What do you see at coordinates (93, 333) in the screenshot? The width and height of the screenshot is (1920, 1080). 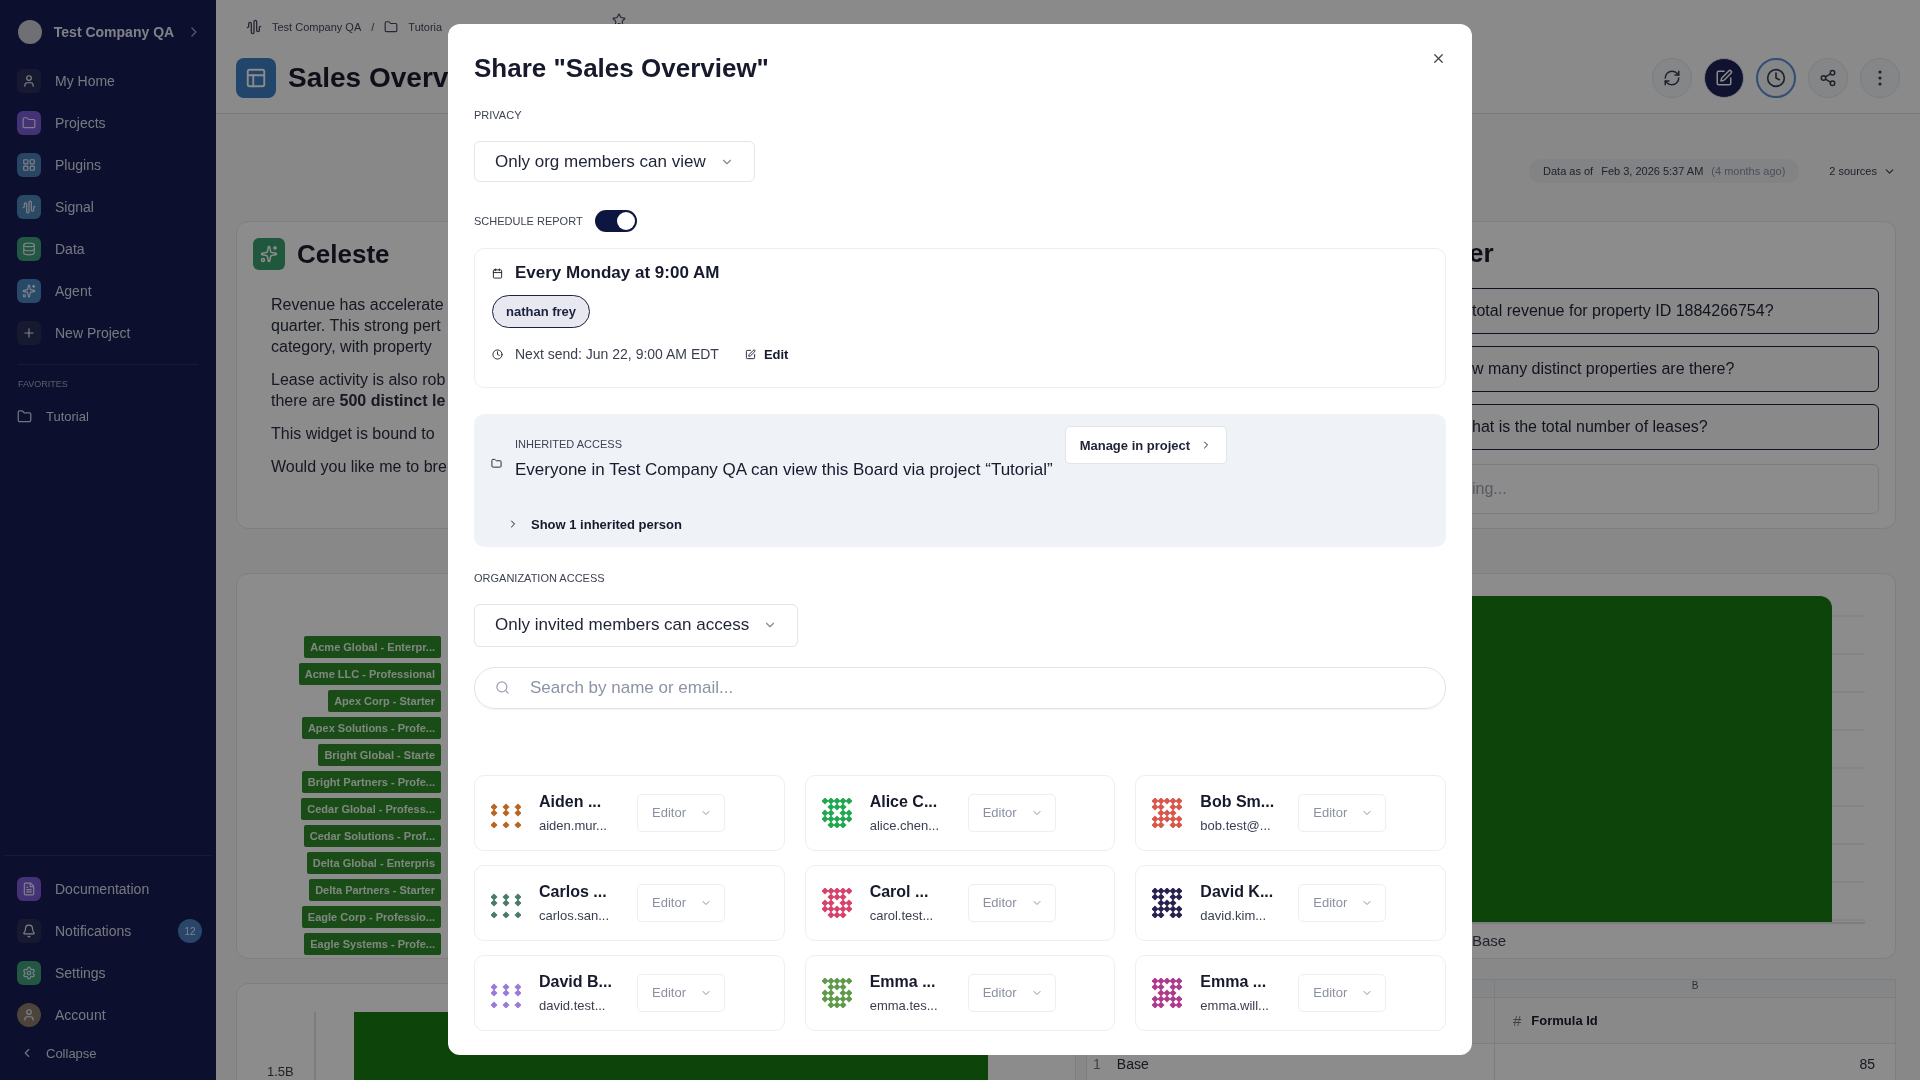 I see `sidebar-item: New Project` at bounding box center [93, 333].